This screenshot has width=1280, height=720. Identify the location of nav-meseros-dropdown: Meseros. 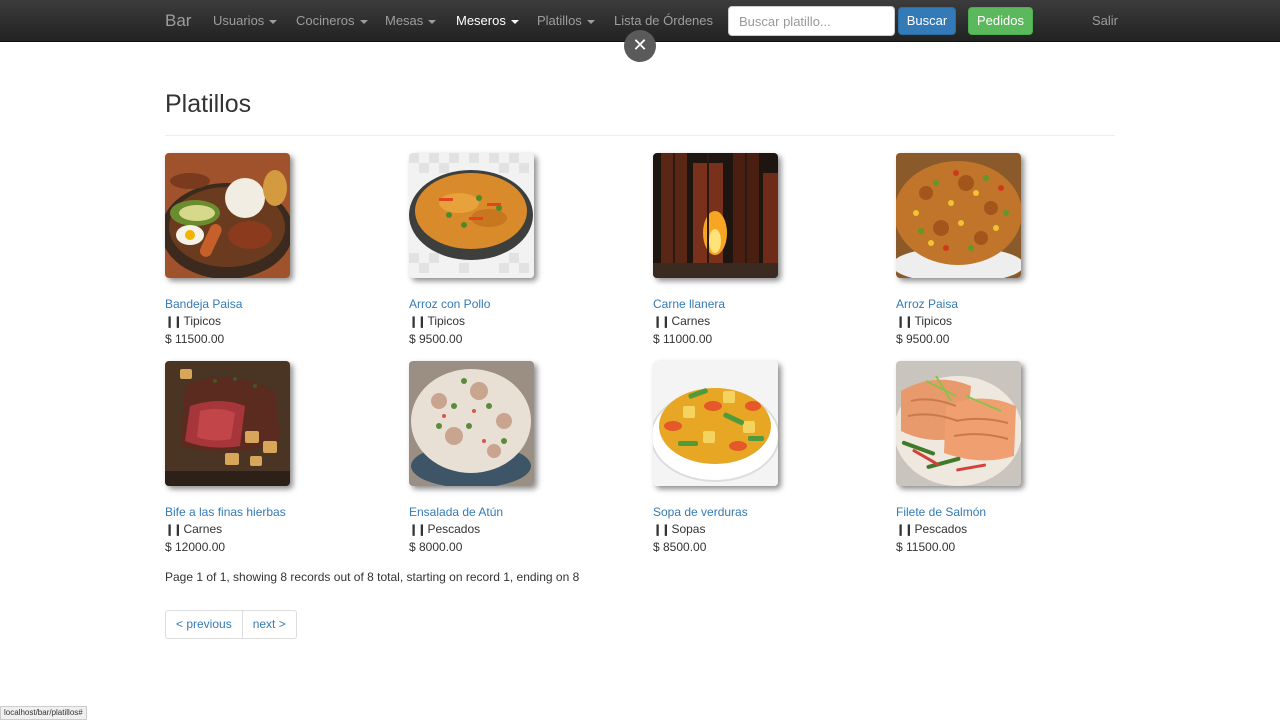
(487, 20).